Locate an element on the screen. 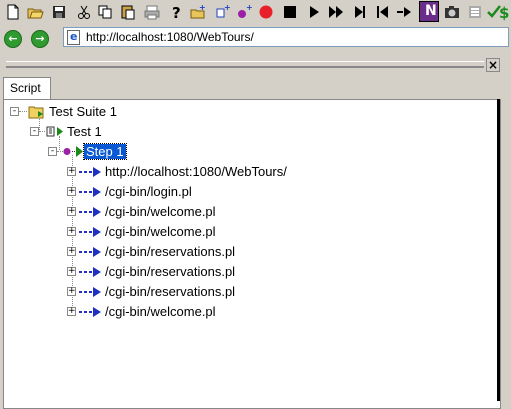  dollar-icon: $ is located at coordinates (504, 12).